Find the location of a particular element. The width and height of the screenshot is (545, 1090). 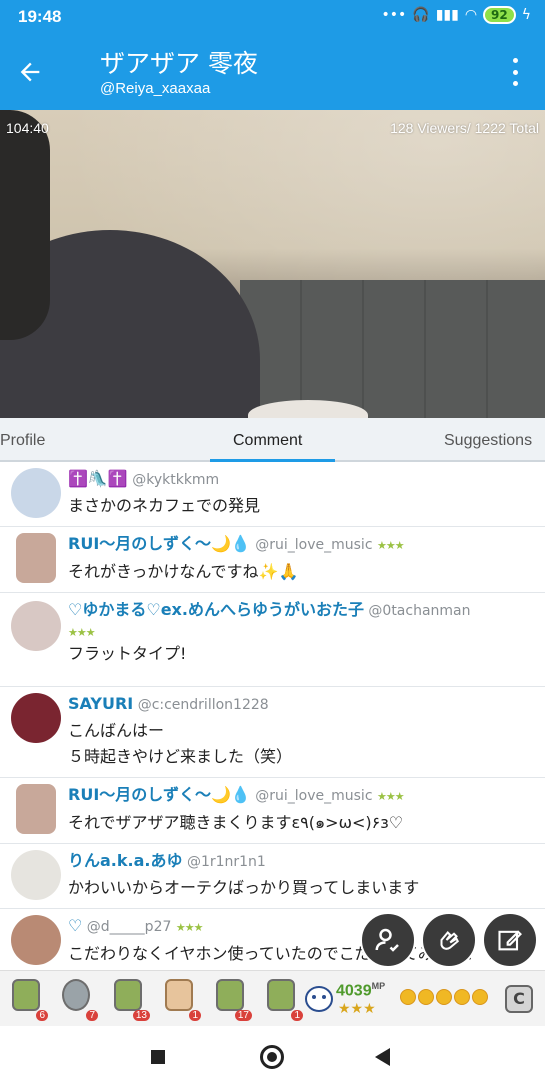

comment-author: ♡ is located at coordinates (75, 925).